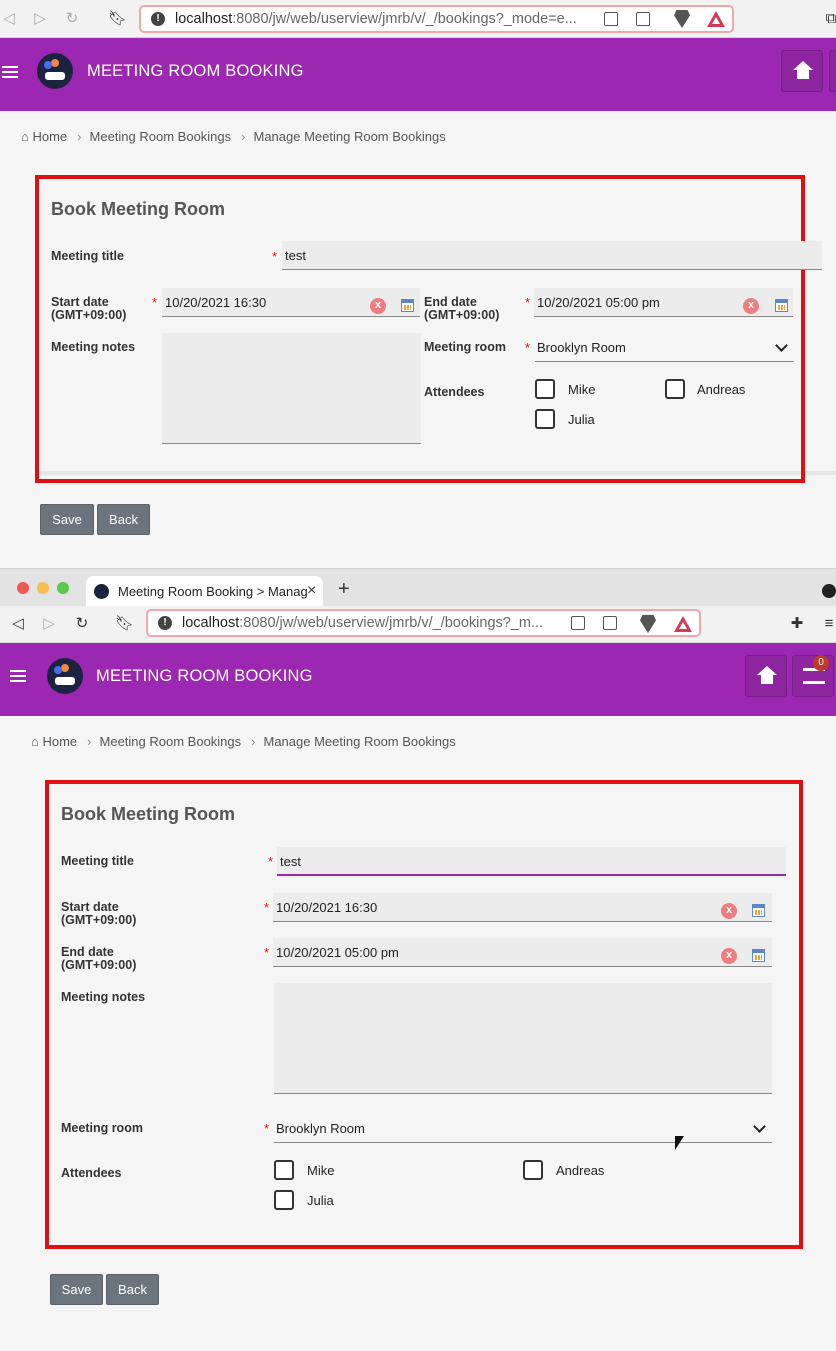 The image size is (836, 1351). Describe the element at coordinates (311, 591) in the screenshot. I see `tab-close-icon: ×` at that location.